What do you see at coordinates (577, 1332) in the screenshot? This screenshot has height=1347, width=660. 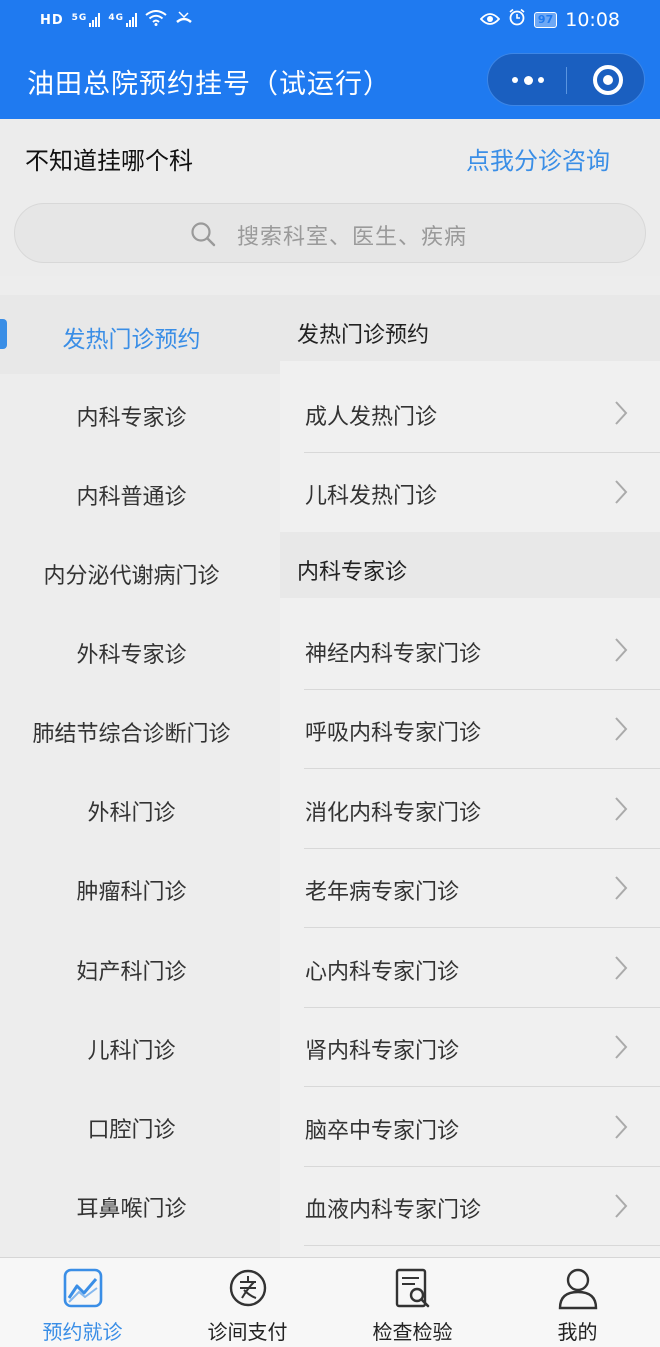 I see `tab-label: 我的` at bounding box center [577, 1332].